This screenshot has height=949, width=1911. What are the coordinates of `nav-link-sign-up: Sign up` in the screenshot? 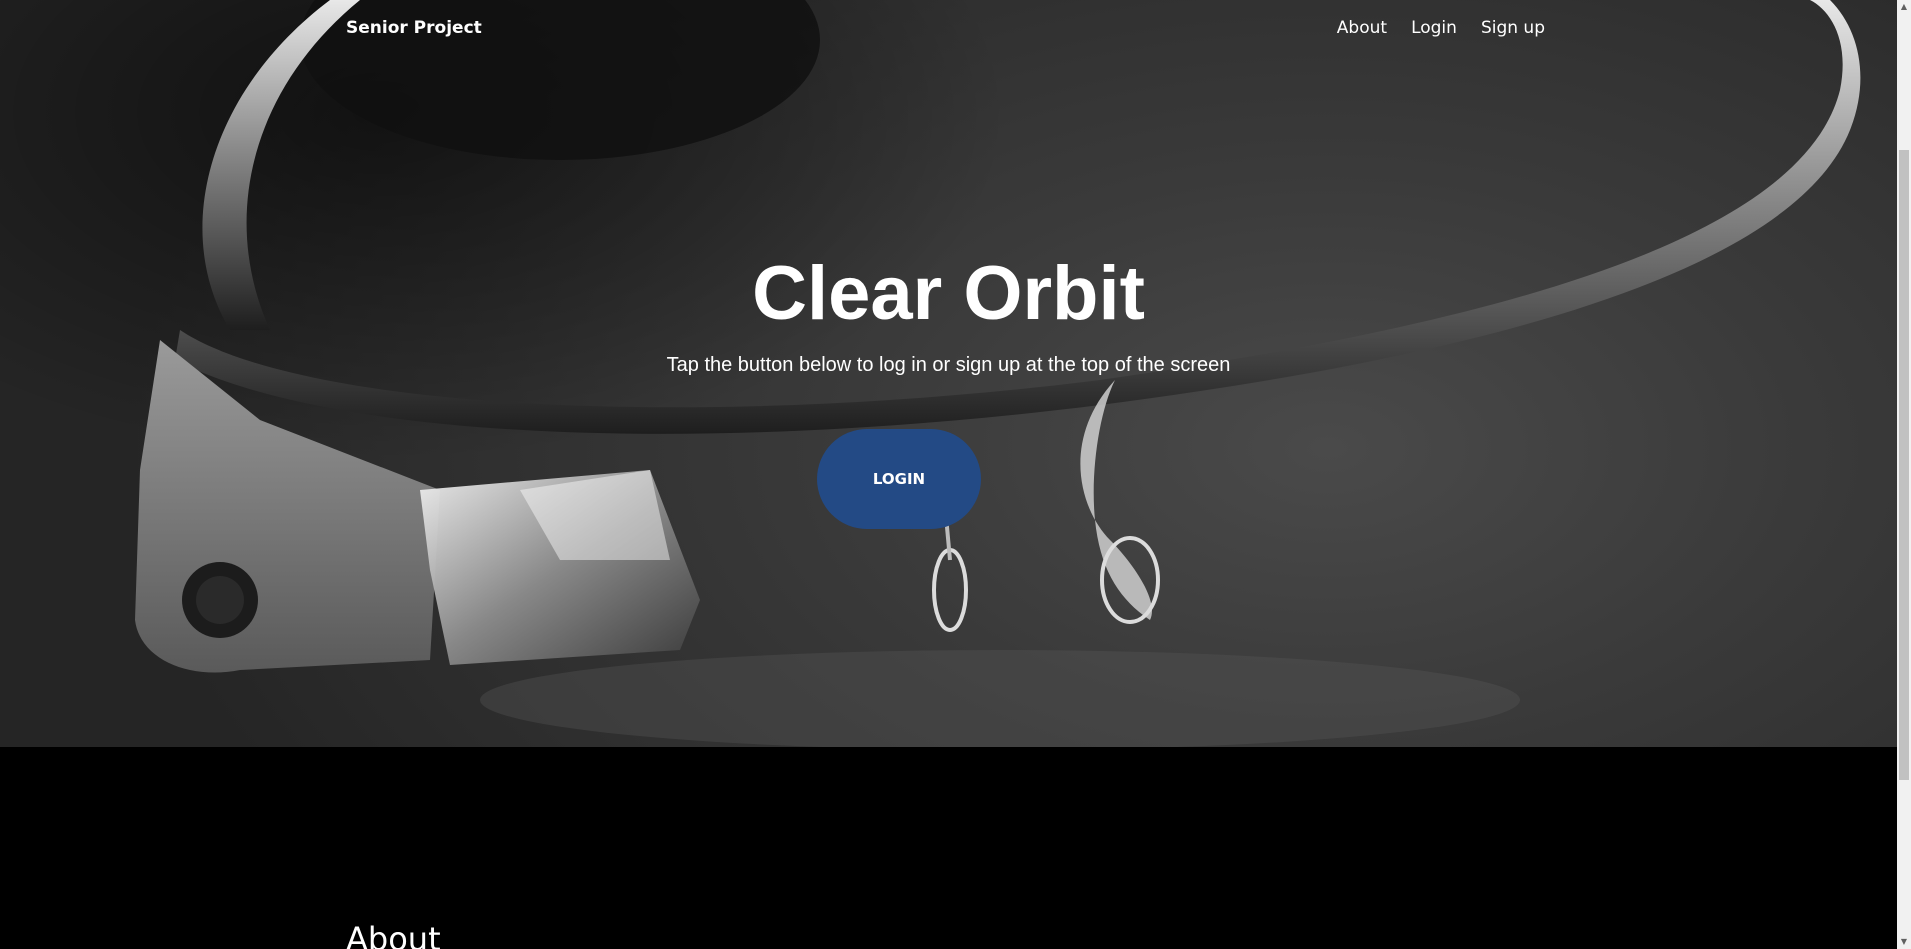 It's located at (1513, 28).